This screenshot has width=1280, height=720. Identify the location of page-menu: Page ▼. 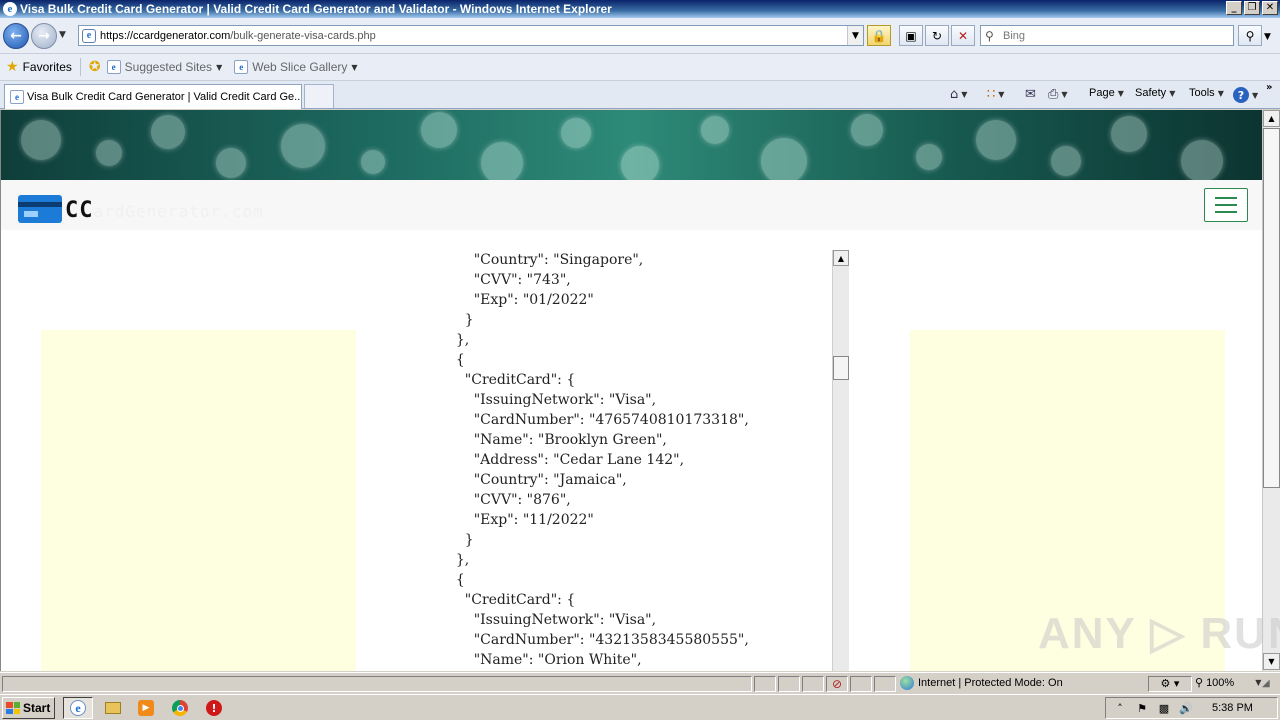
(1106, 93).